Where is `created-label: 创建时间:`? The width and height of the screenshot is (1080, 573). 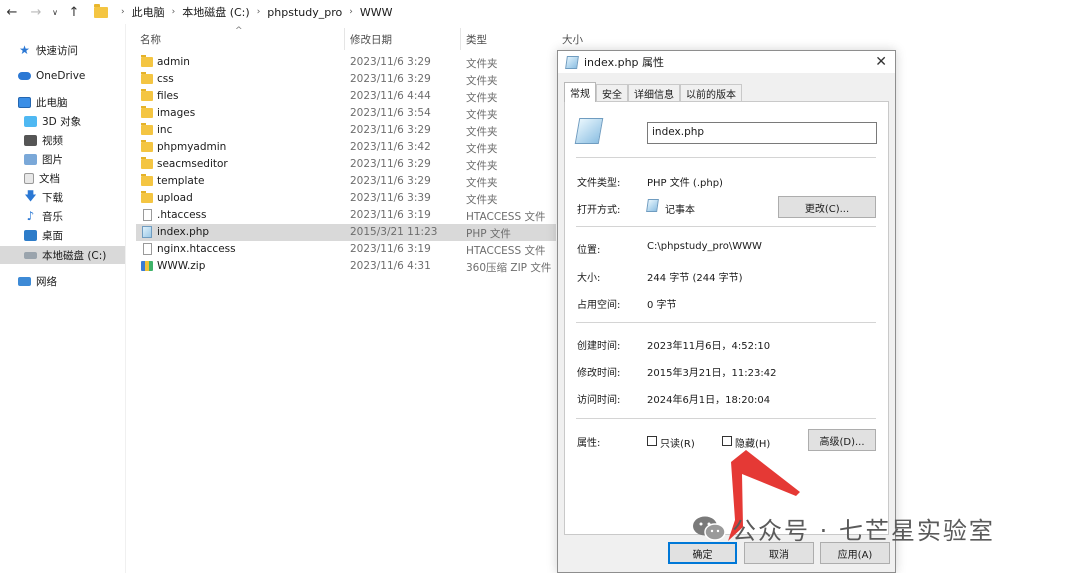
created-label: 创建时间: is located at coordinates (599, 346).